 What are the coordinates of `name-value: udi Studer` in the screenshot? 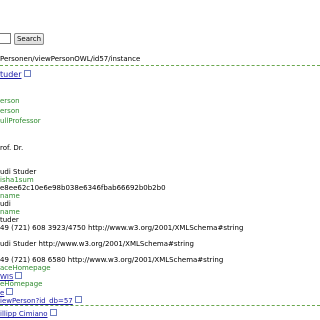 It's located at (18, 172).